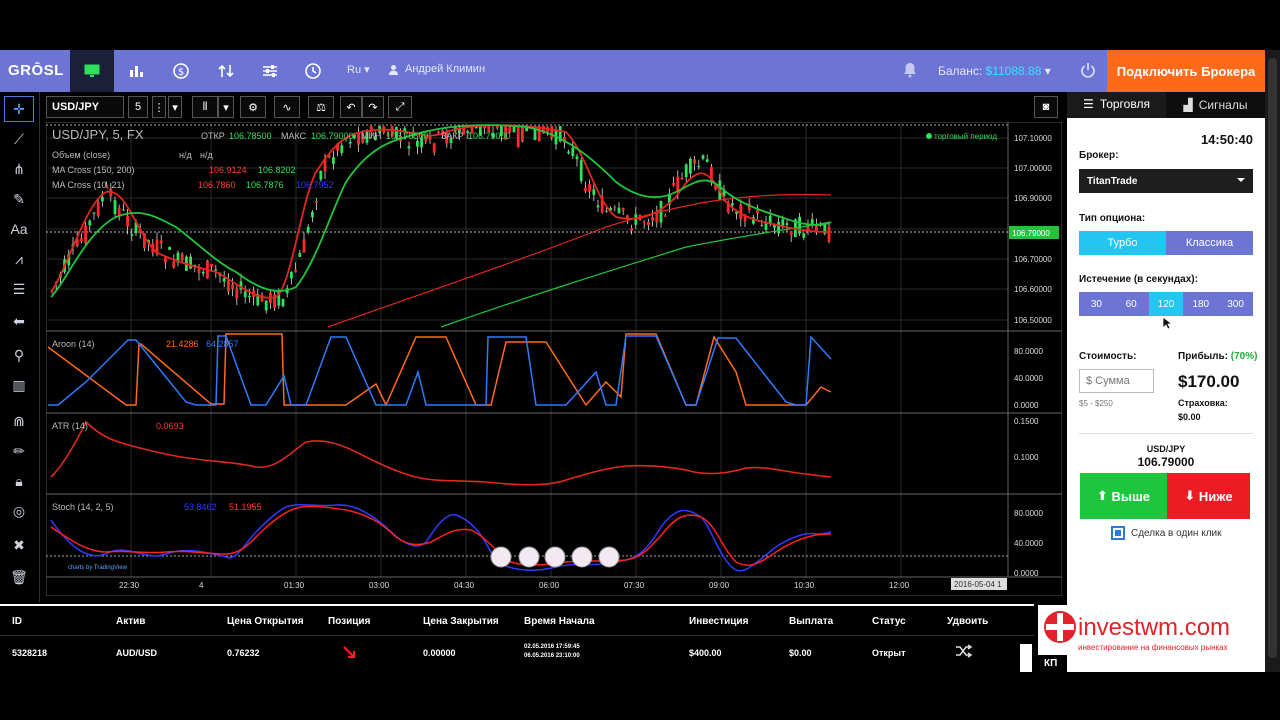 This screenshot has height=720, width=1280. I want to click on sliders-icon, so click(270, 71).